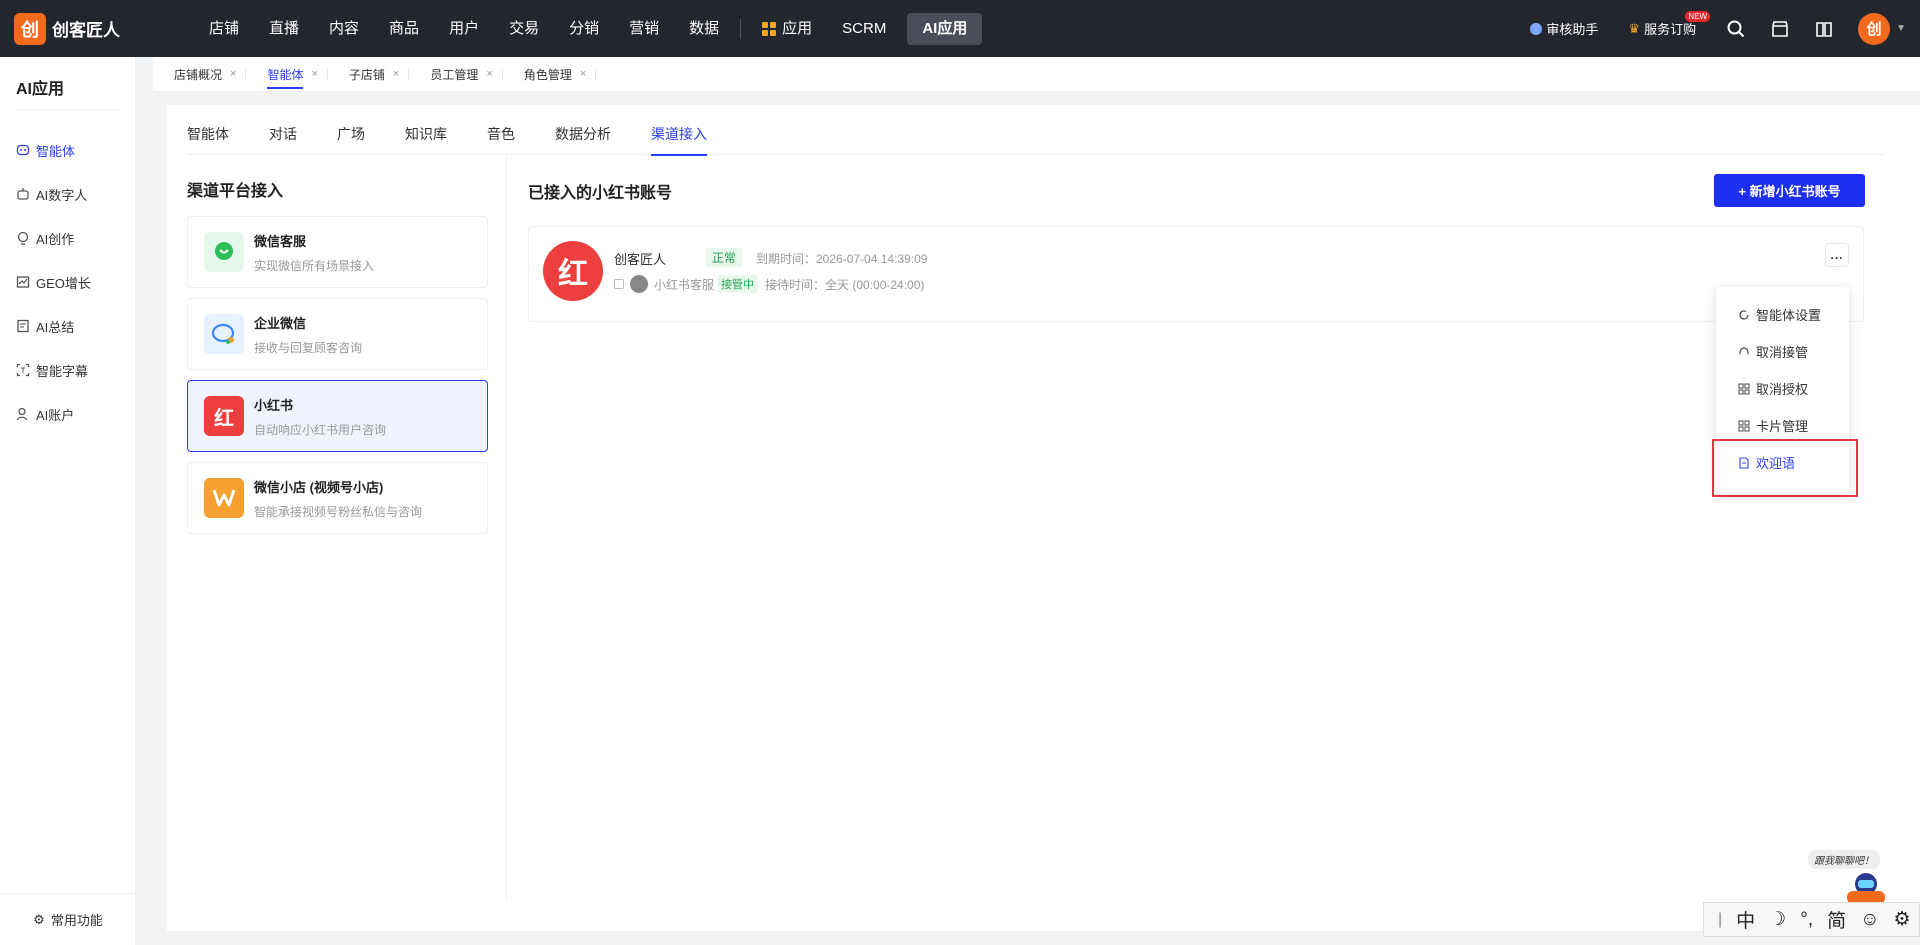 This screenshot has width=1920, height=945. What do you see at coordinates (1866, 887) in the screenshot?
I see `ai-assistant-button` at bounding box center [1866, 887].